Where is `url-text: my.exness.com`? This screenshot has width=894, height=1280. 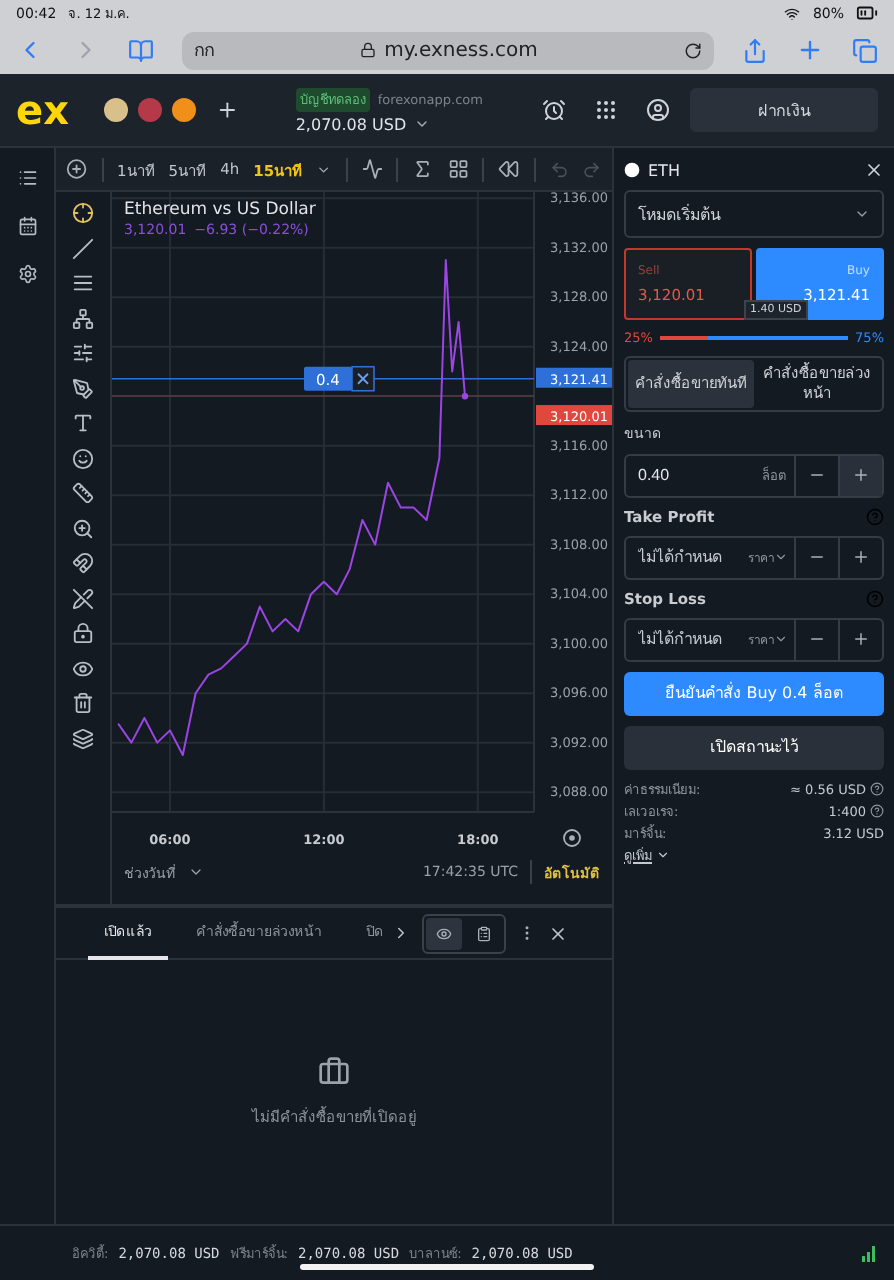 url-text: my.exness.com is located at coordinates (461, 50).